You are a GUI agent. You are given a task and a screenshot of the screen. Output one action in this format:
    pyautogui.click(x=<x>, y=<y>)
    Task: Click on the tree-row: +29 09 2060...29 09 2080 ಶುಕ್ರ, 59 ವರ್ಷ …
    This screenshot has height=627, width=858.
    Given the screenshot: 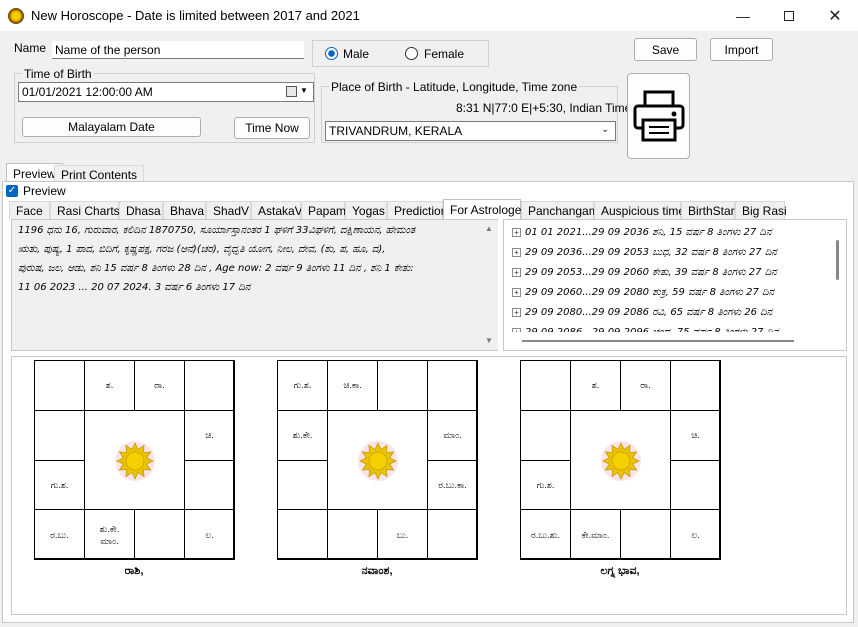 What is the action you would take?
    pyautogui.click(x=643, y=292)
    